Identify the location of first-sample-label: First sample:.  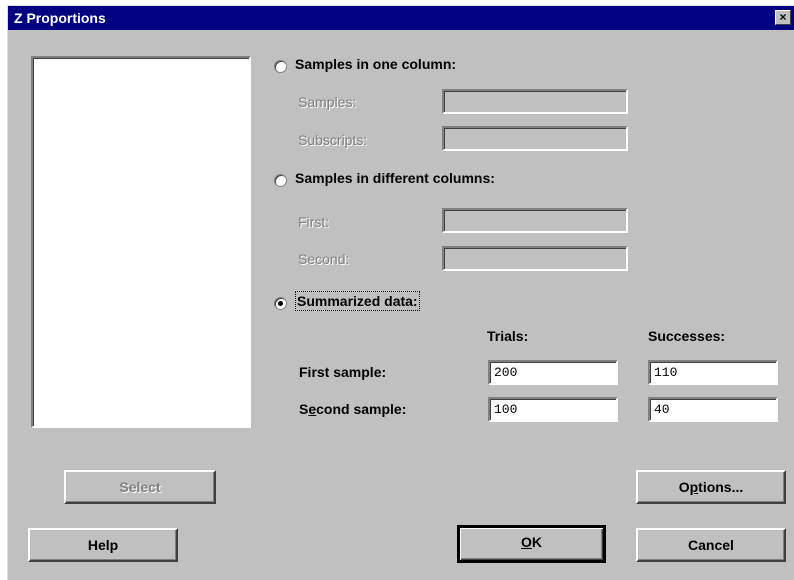
(343, 372).